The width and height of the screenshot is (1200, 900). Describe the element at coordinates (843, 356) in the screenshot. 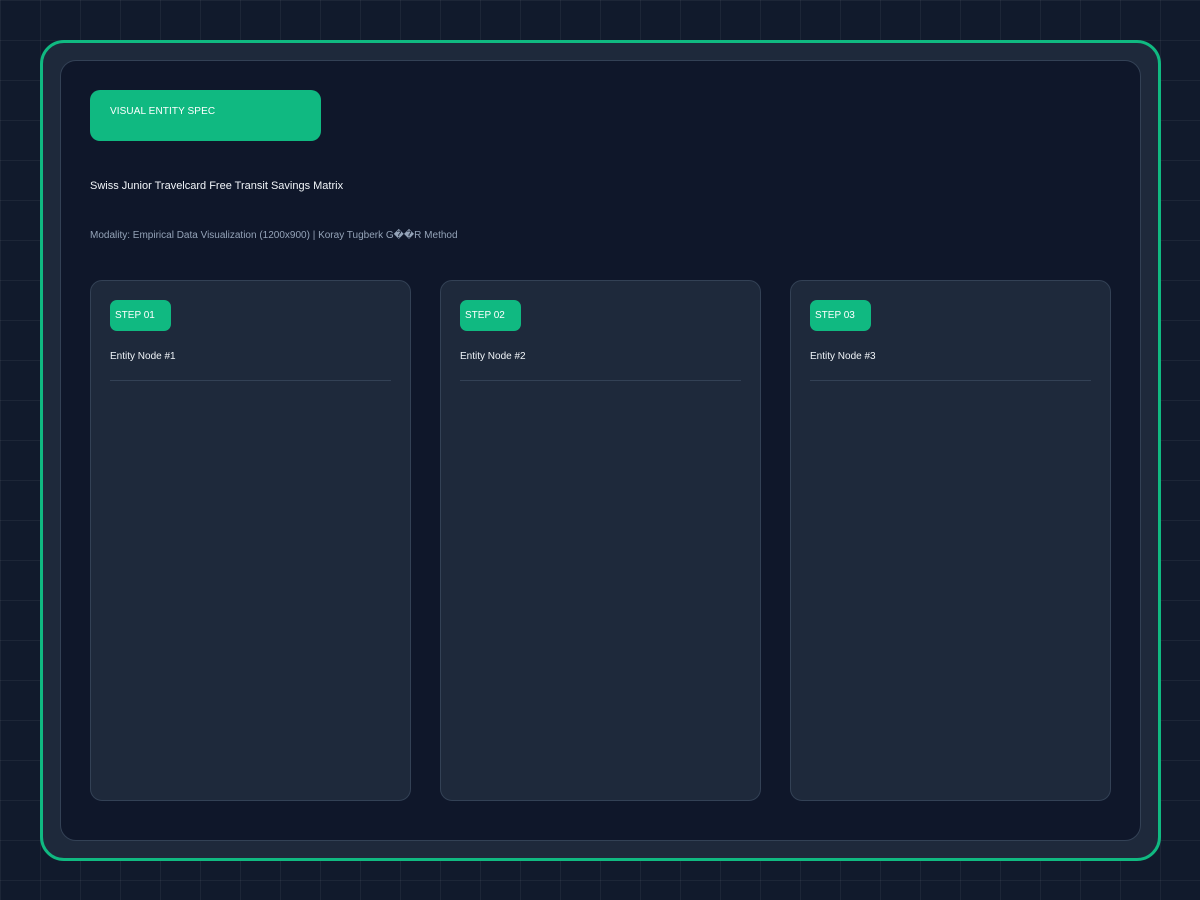

I see `entity-node-title: Entity Node #3` at that location.